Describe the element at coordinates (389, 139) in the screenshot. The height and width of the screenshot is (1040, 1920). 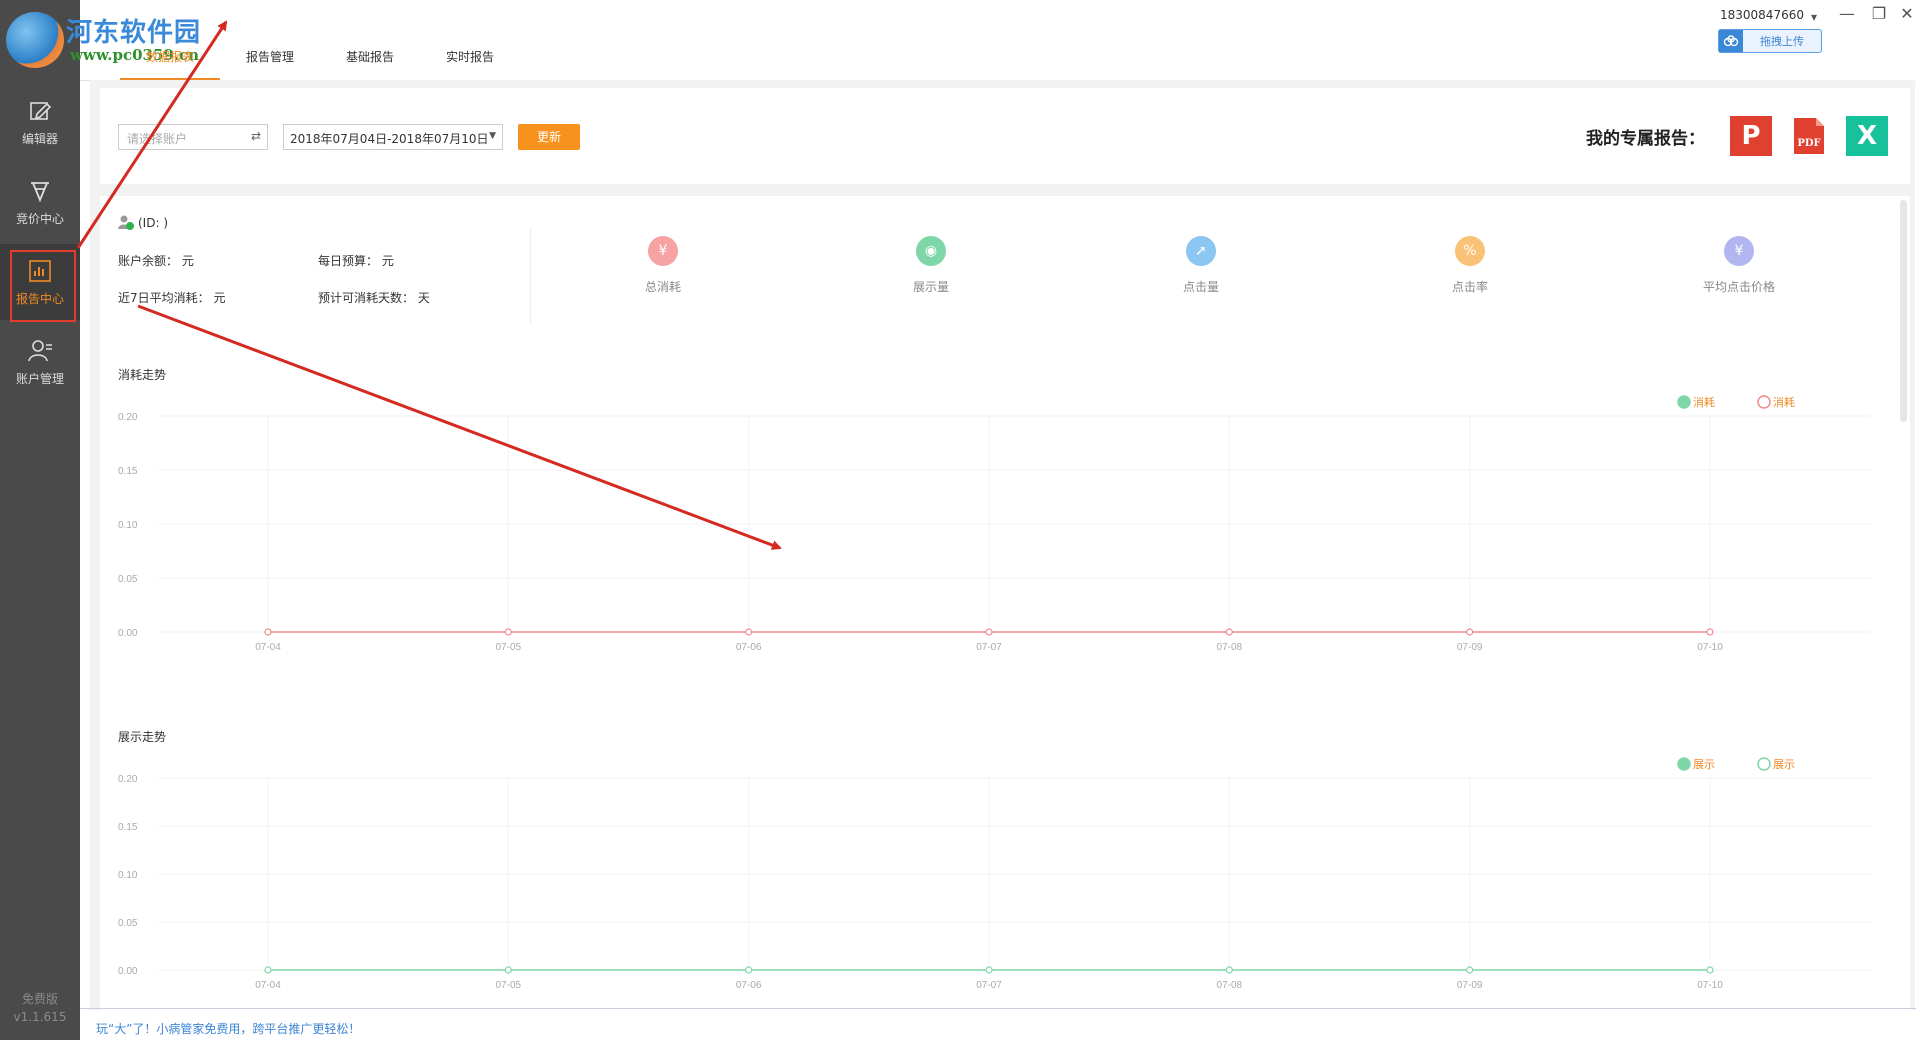
I see `date-range-value: 2018年07月04日-2018年07月10日` at that location.